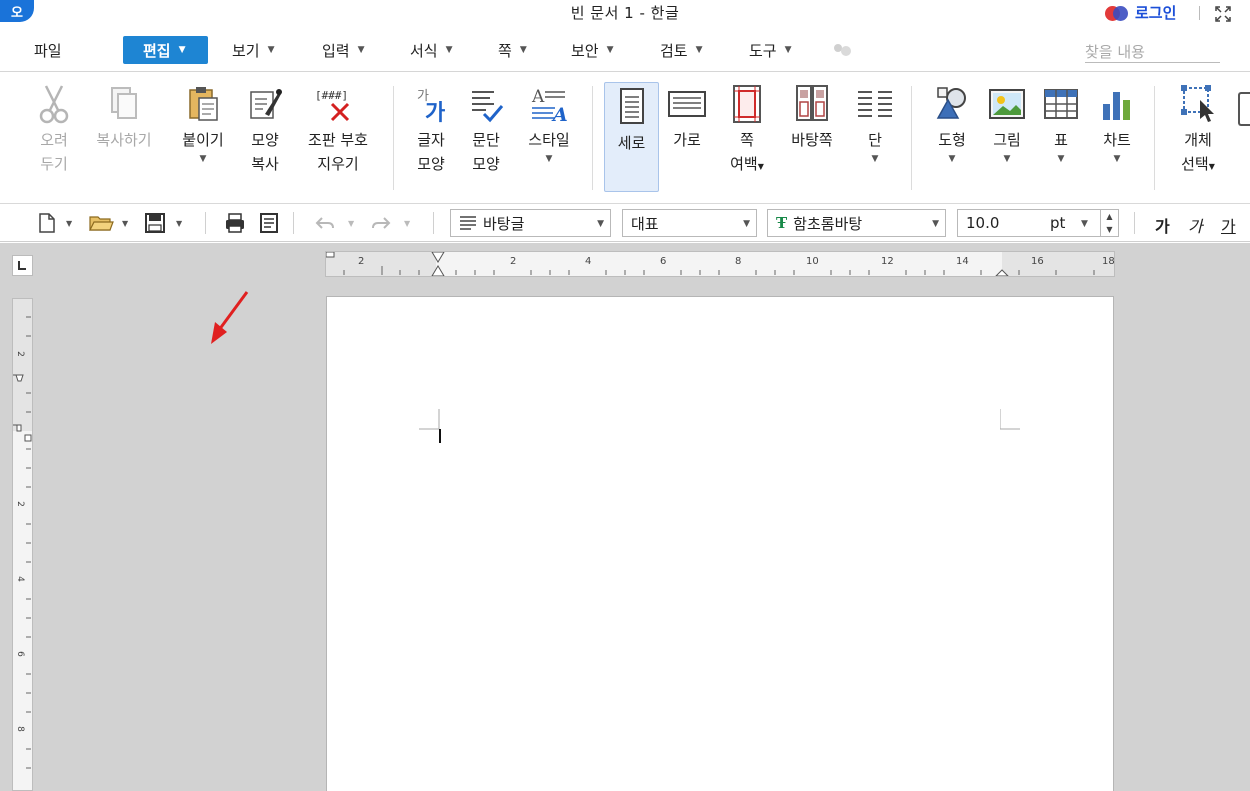 The height and width of the screenshot is (791, 1250). I want to click on char-shape-button: 가가 글자 모양, so click(431, 136).